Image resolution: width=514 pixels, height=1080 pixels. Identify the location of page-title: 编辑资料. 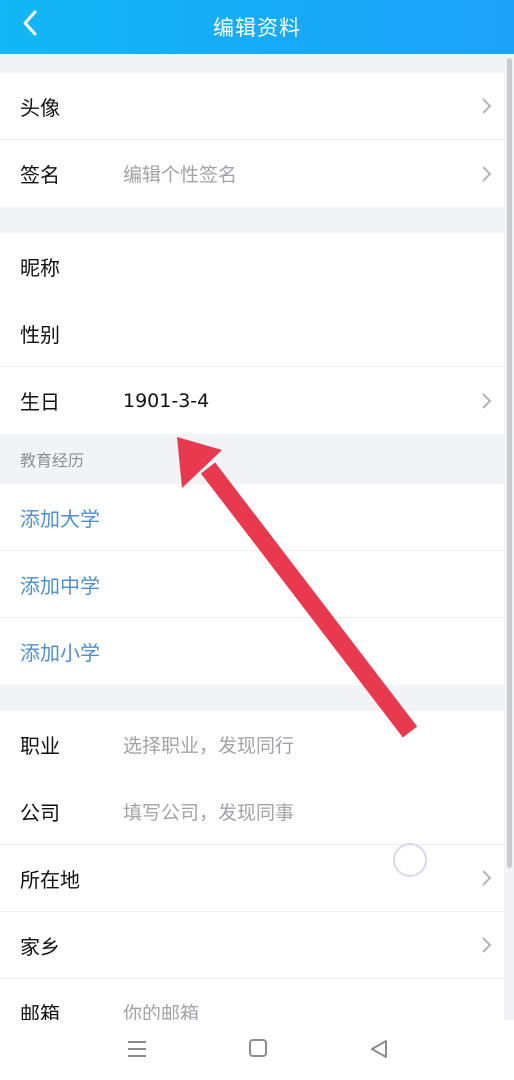
(257, 28).